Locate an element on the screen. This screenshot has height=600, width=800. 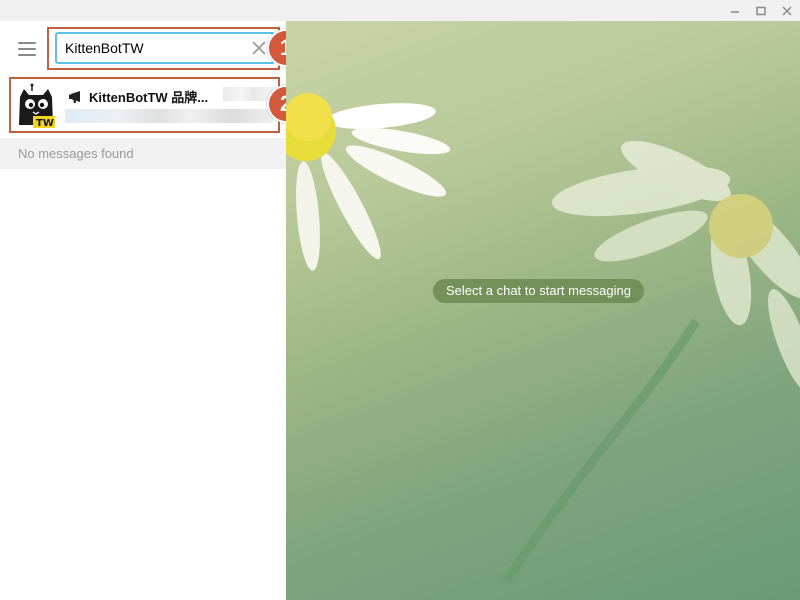
blurred-preview is located at coordinates (169, 116).